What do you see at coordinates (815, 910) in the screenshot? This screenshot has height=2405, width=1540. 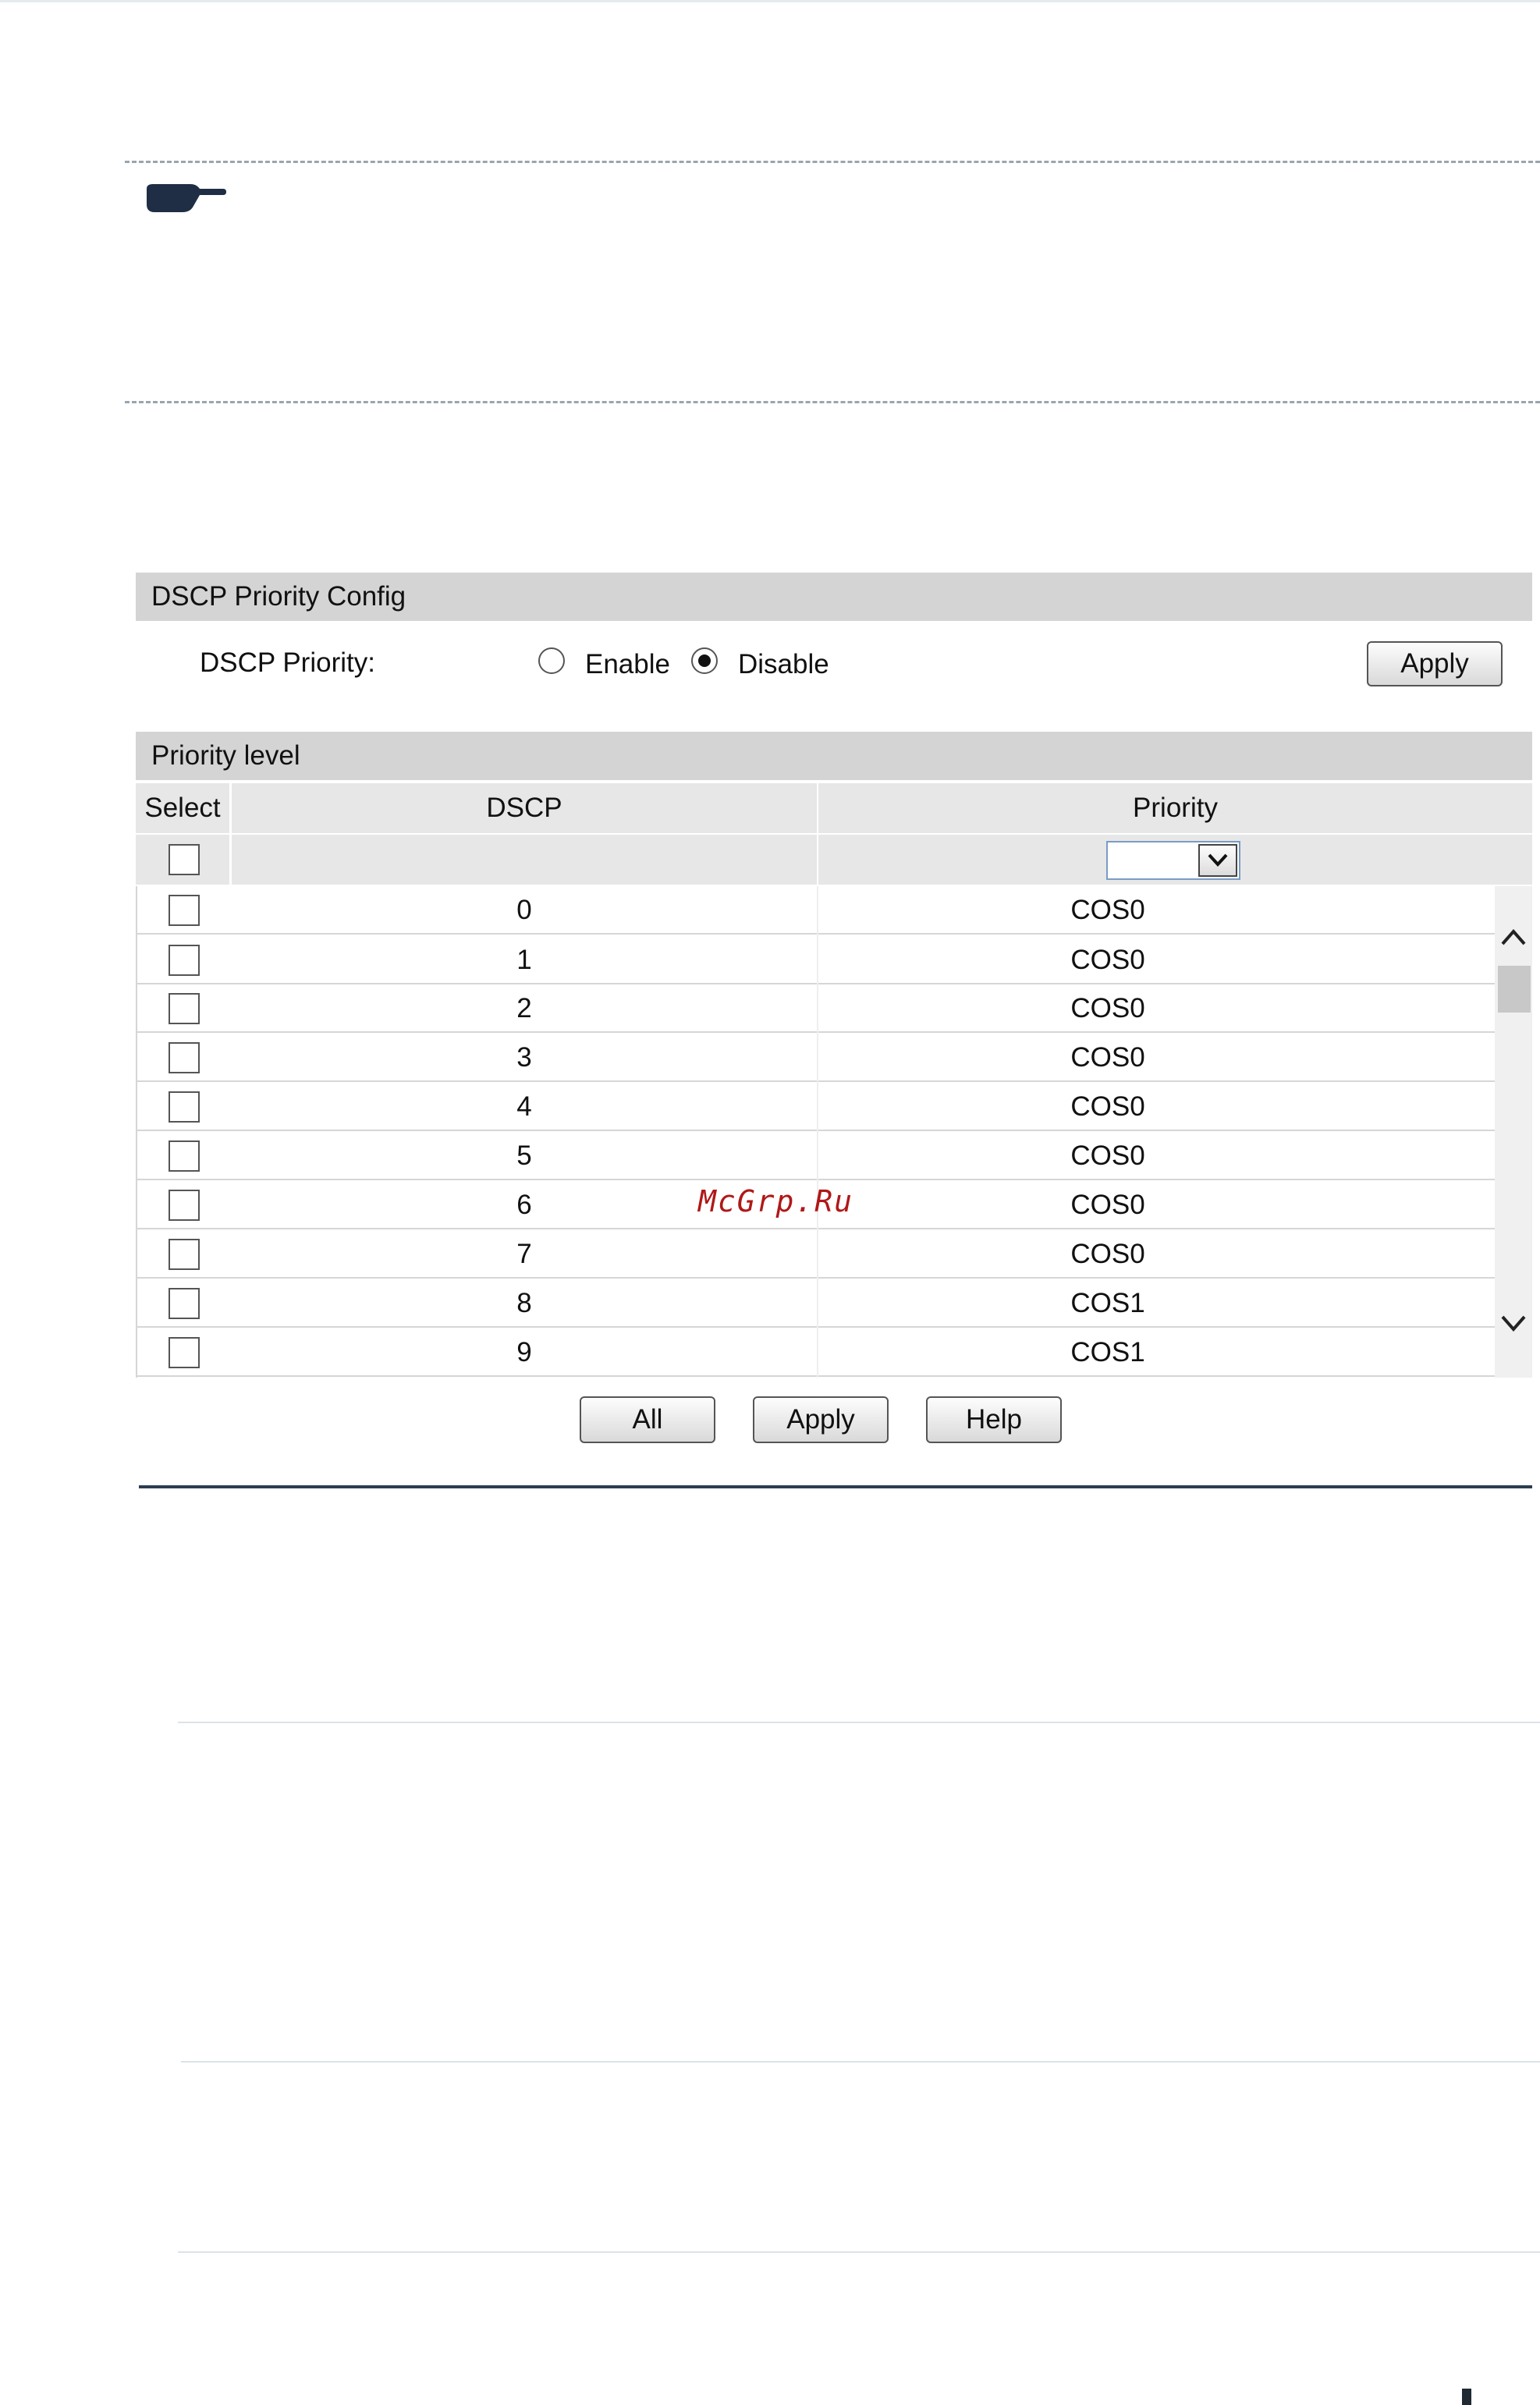 I see `table-row: 0 COS0` at bounding box center [815, 910].